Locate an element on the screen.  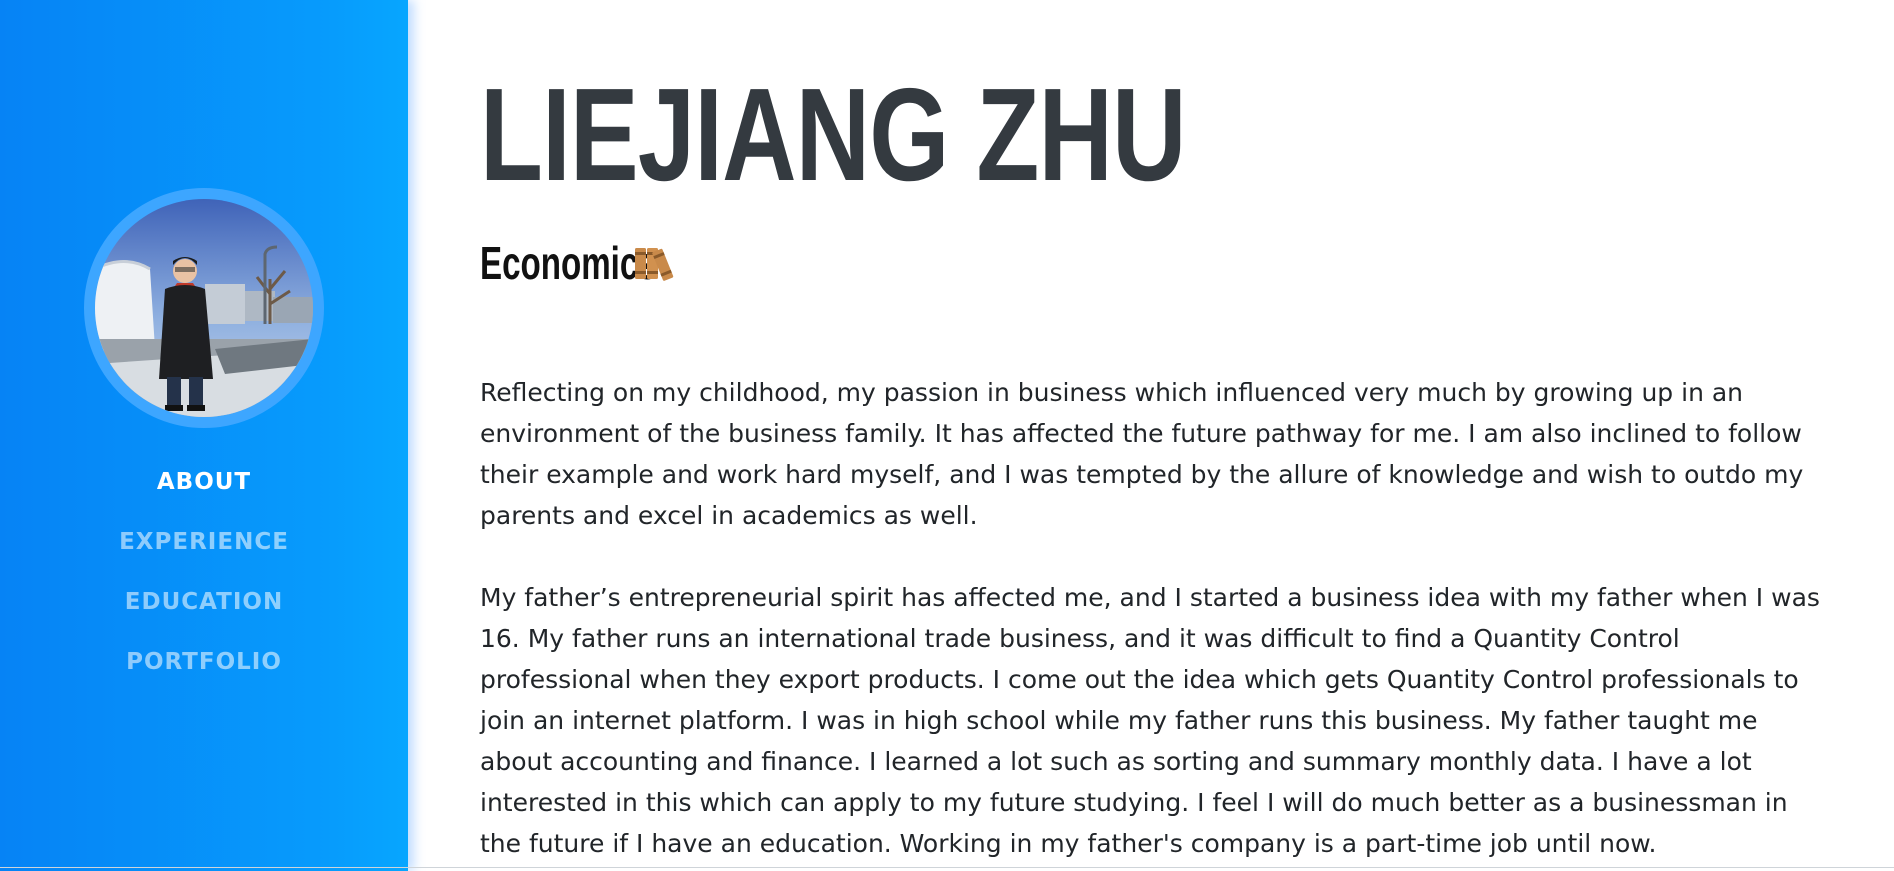
sidebar-nav: ABOUT EXPERIENCE EDUCATION PORTFOLIO is located at coordinates (204, 582).